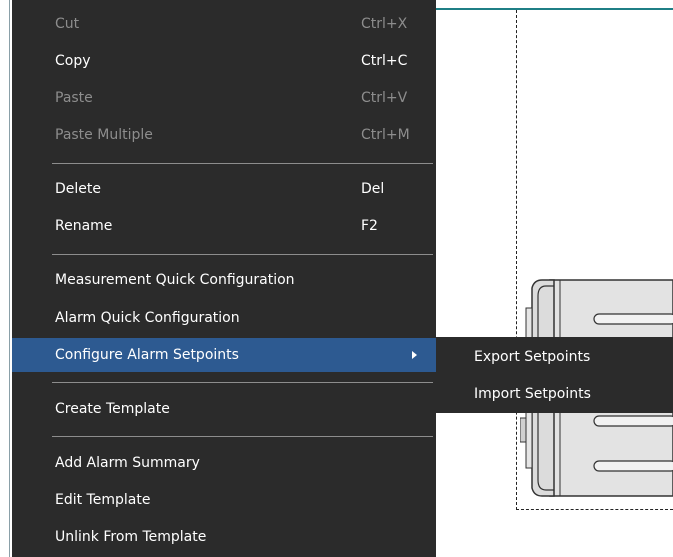 This screenshot has width=673, height=557. What do you see at coordinates (84, 226) in the screenshot?
I see `menu-item-label: Rename` at bounding box center [84, 226].